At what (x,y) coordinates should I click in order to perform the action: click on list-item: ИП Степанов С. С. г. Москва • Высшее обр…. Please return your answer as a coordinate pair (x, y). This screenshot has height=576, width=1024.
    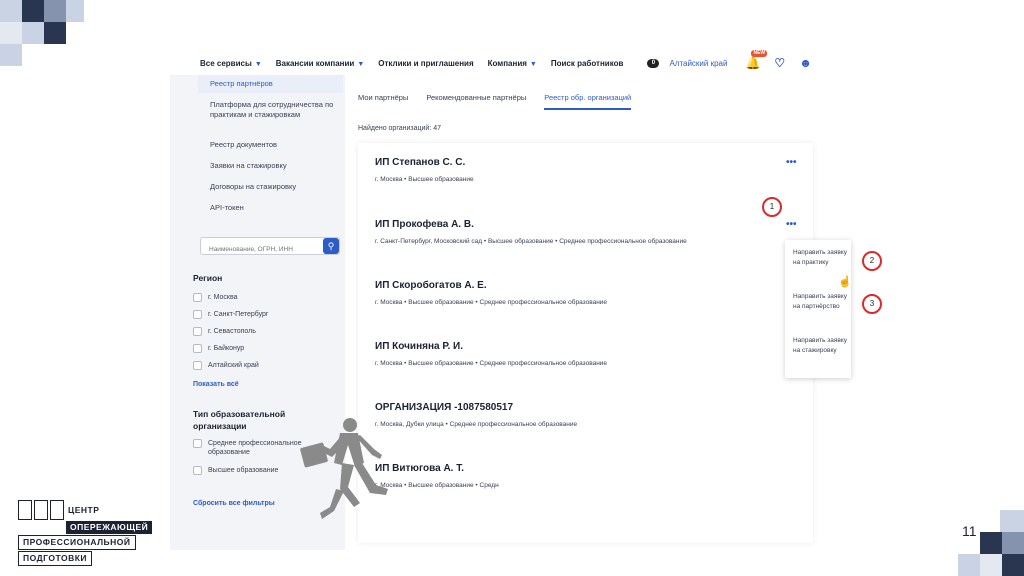
    Looking at the image, I should click on (424, 170).